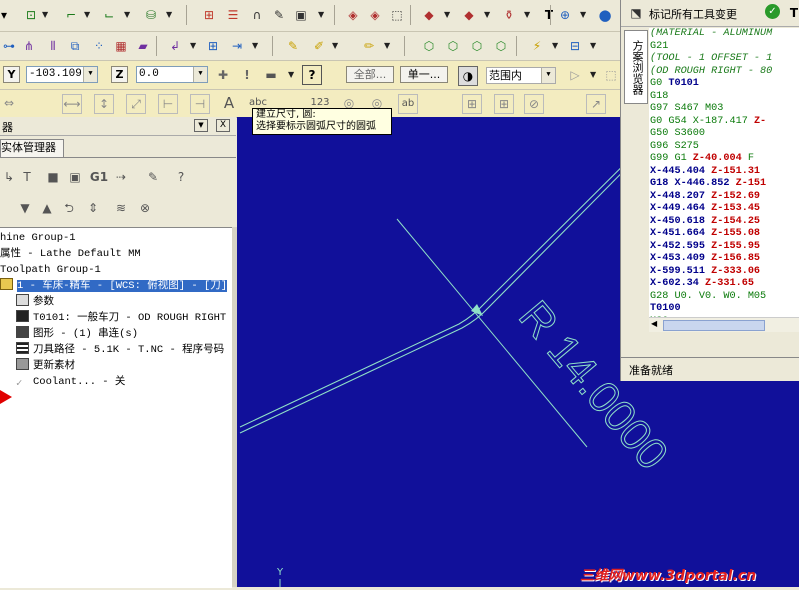  What do you see at coordinates (75, 177) in the screenshot?
I see `regenerate-dirty-icon: ▣` at bounding box center [75, 177].